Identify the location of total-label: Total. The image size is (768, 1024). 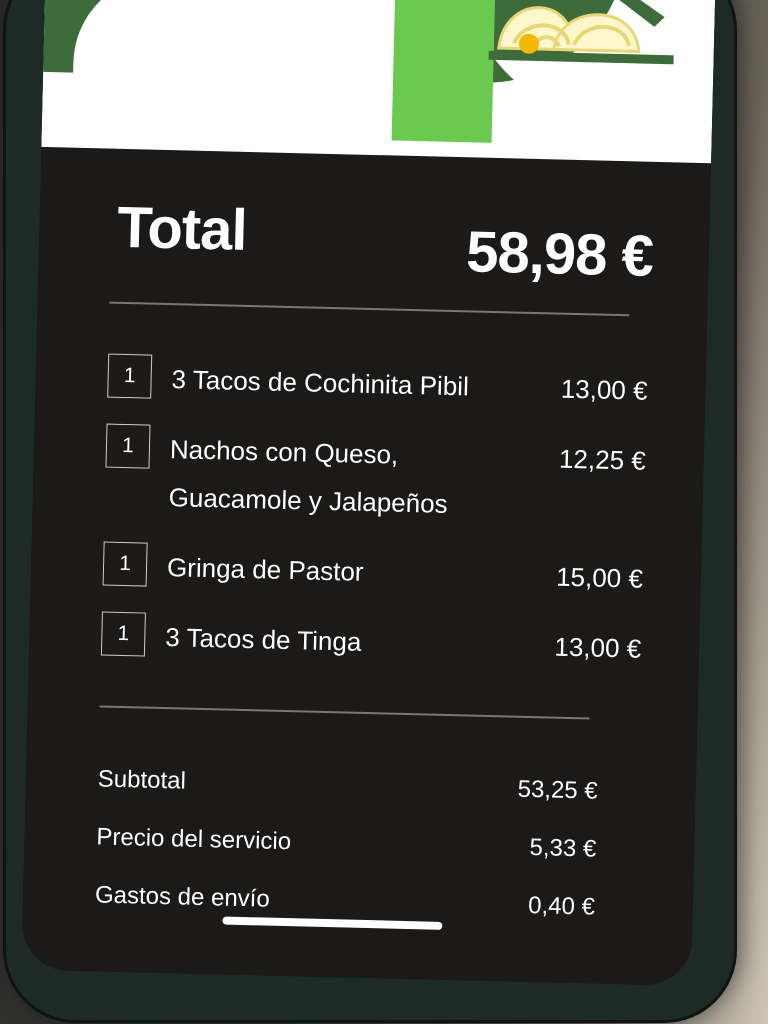
(182, 228).